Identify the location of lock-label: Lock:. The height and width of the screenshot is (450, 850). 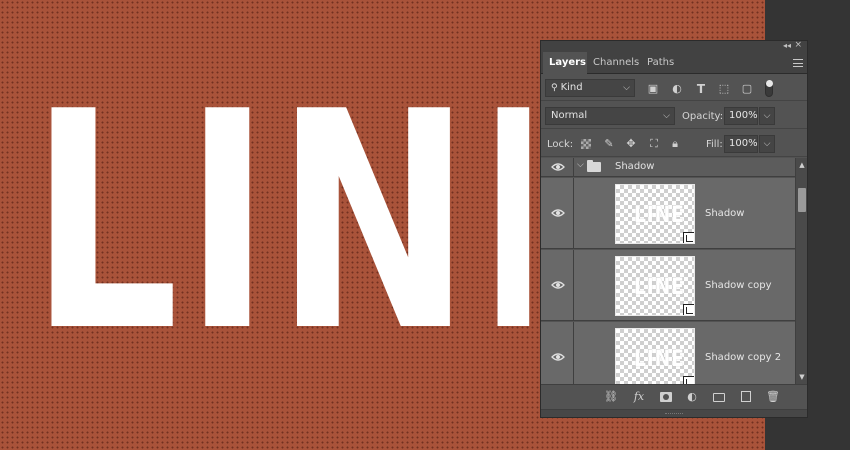
(560, 144).